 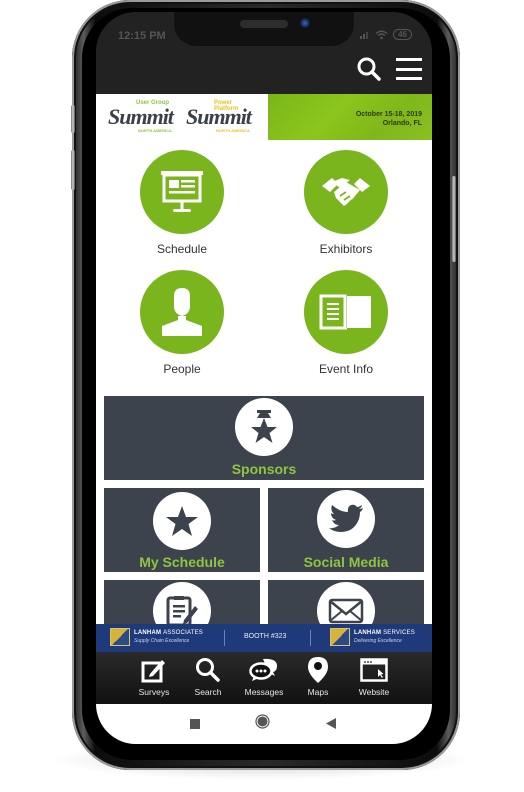 What do you see at coordinates (350, 117) in the screenshot?
I see `banner-date-panel: October 15-18, 2019 Orlando, FL` at bounding box center [350, 117].